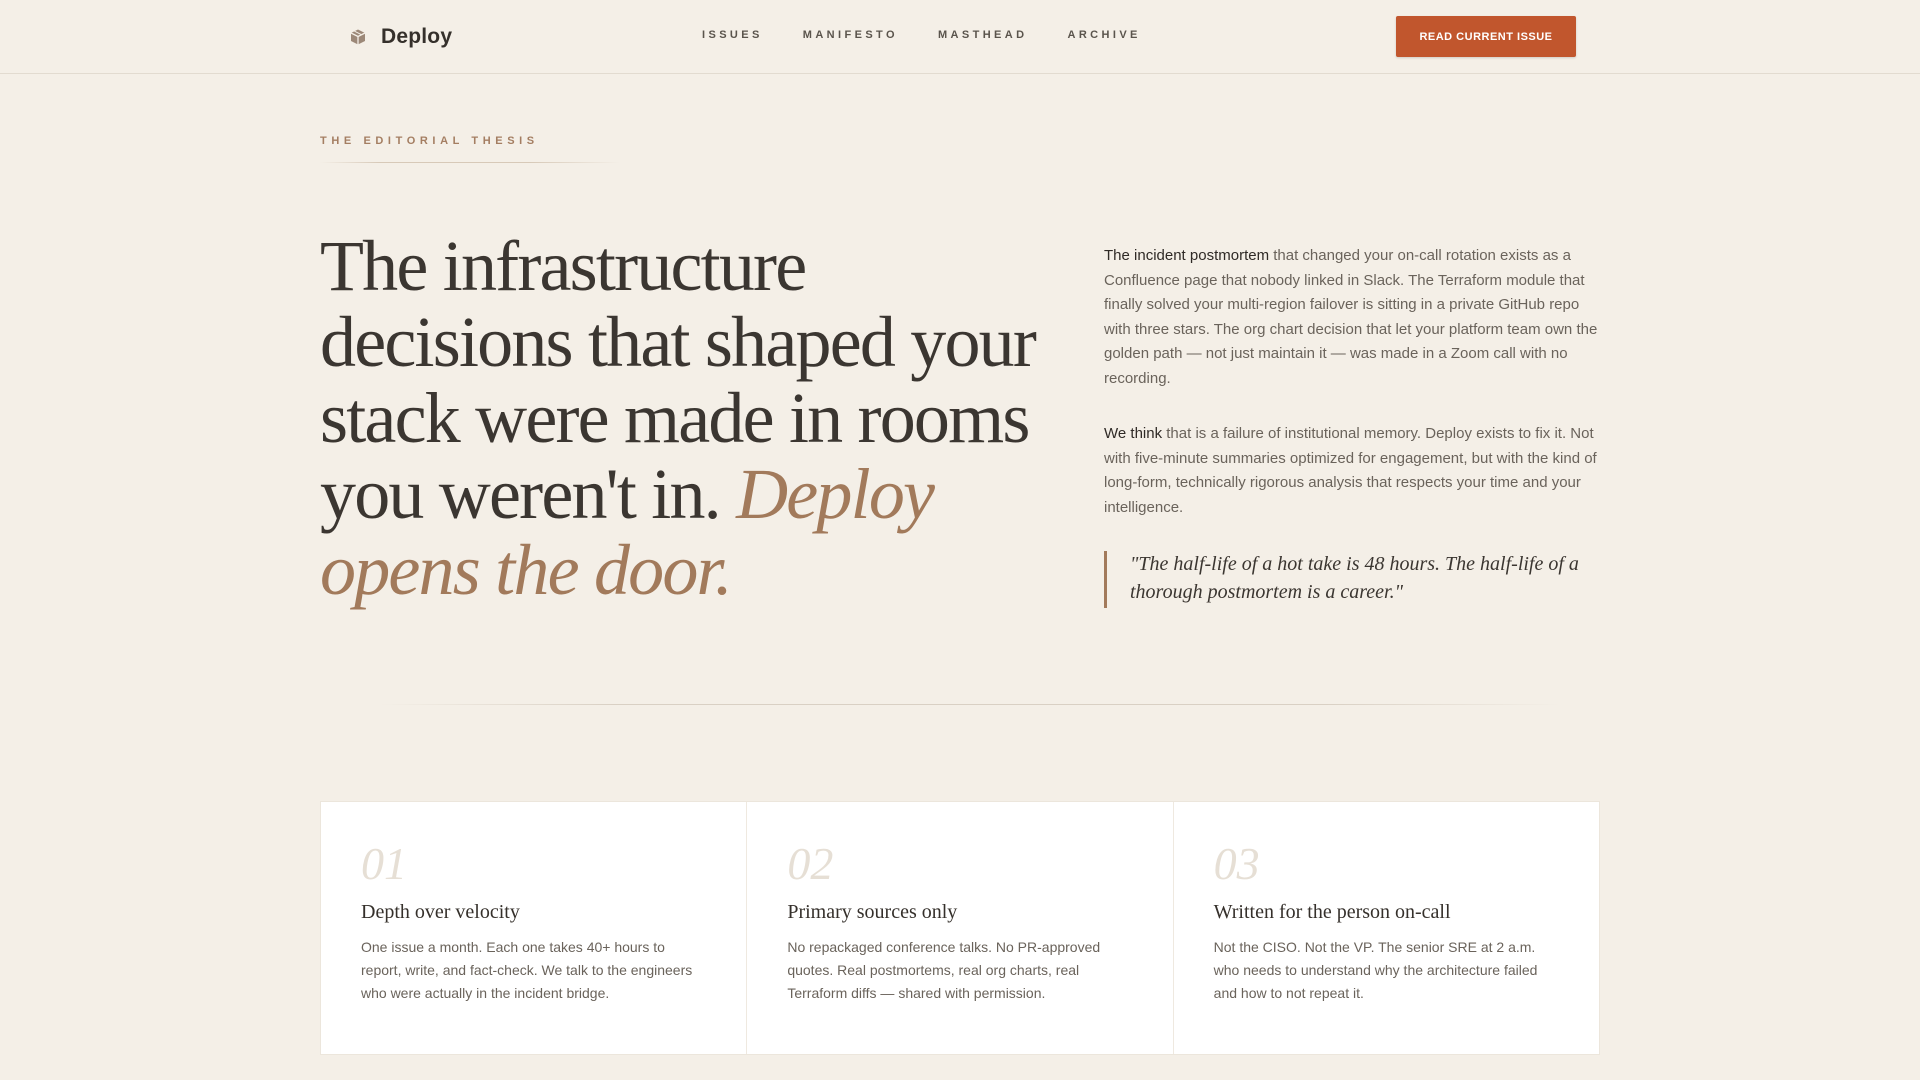 This screenshot has width=1920, height=1080. I want to click on card-number: 01, so click(384, 863).